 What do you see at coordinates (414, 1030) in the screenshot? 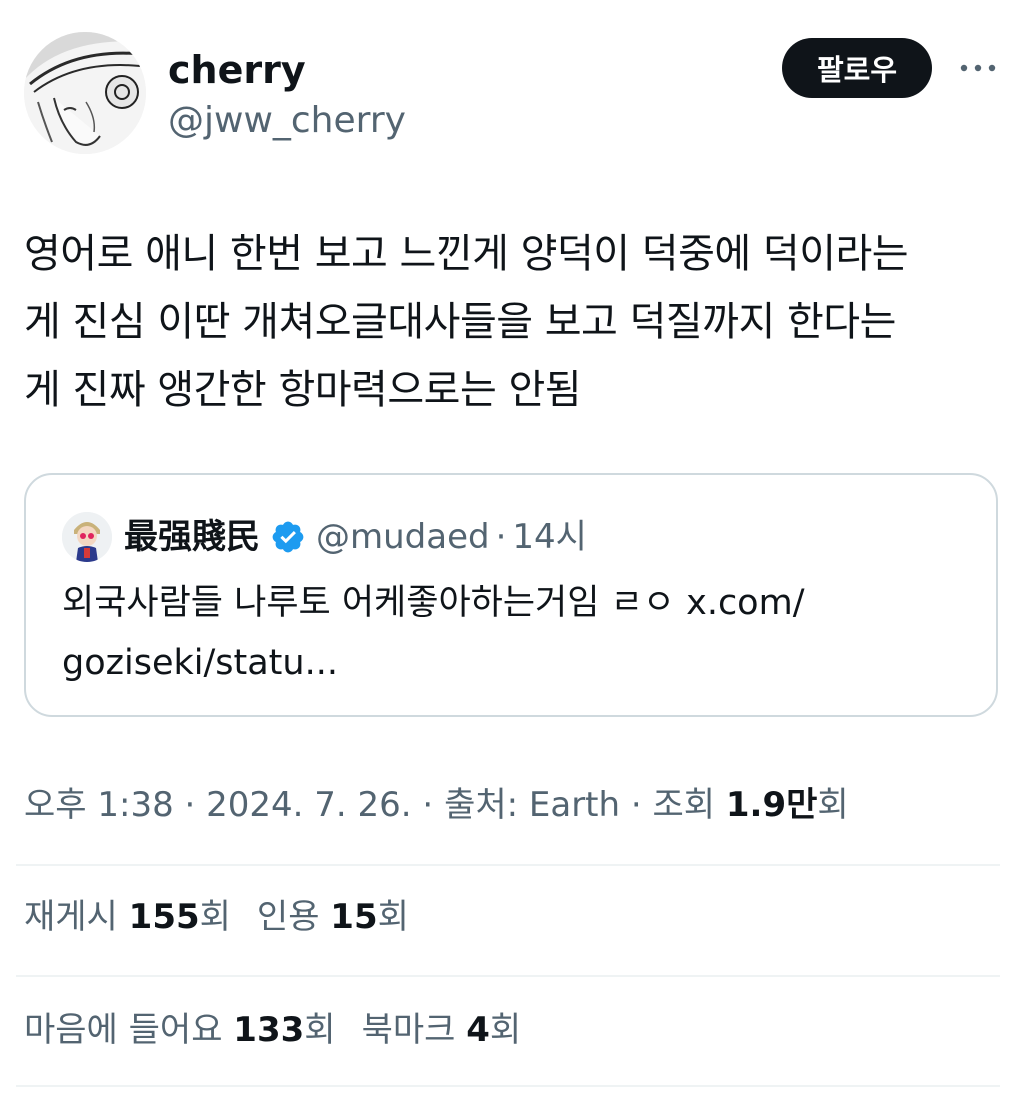
I see `bookmarks-label: 북마크` at bounding box center [414, 1030].